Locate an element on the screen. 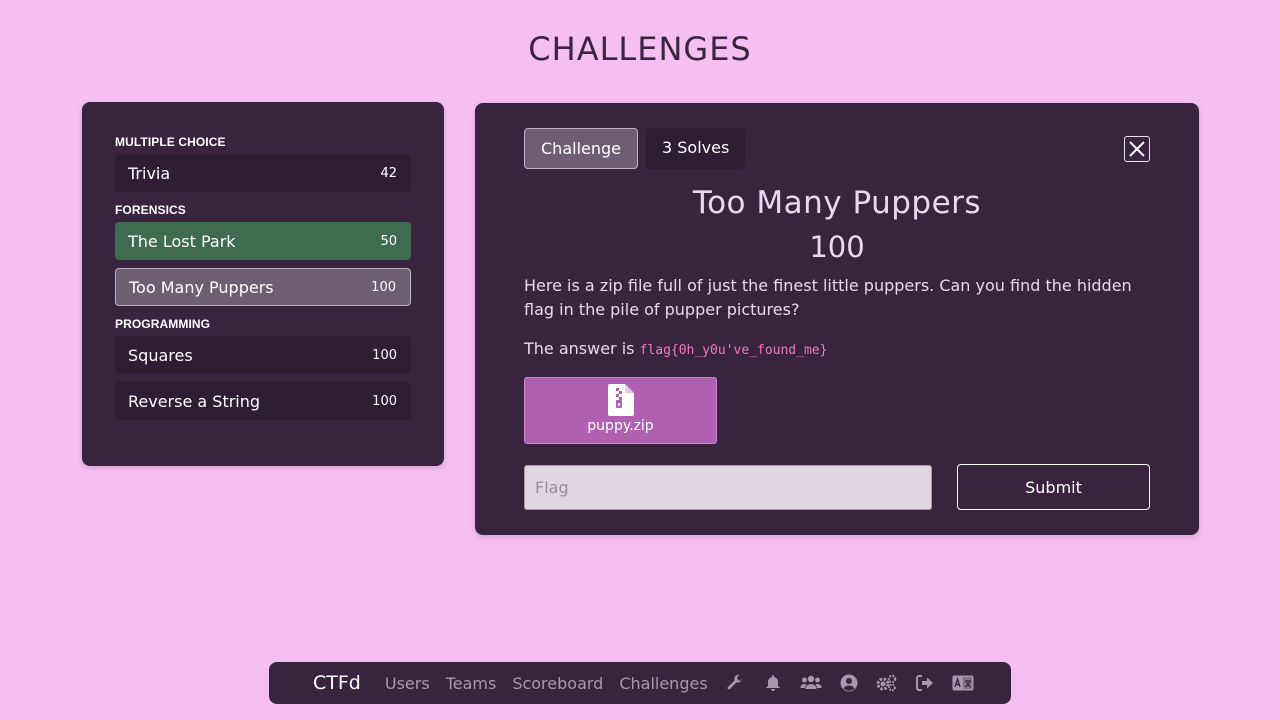  challenge-item-reverse-a-string: Reverse a String 100 is located at coordinates (263, 401).